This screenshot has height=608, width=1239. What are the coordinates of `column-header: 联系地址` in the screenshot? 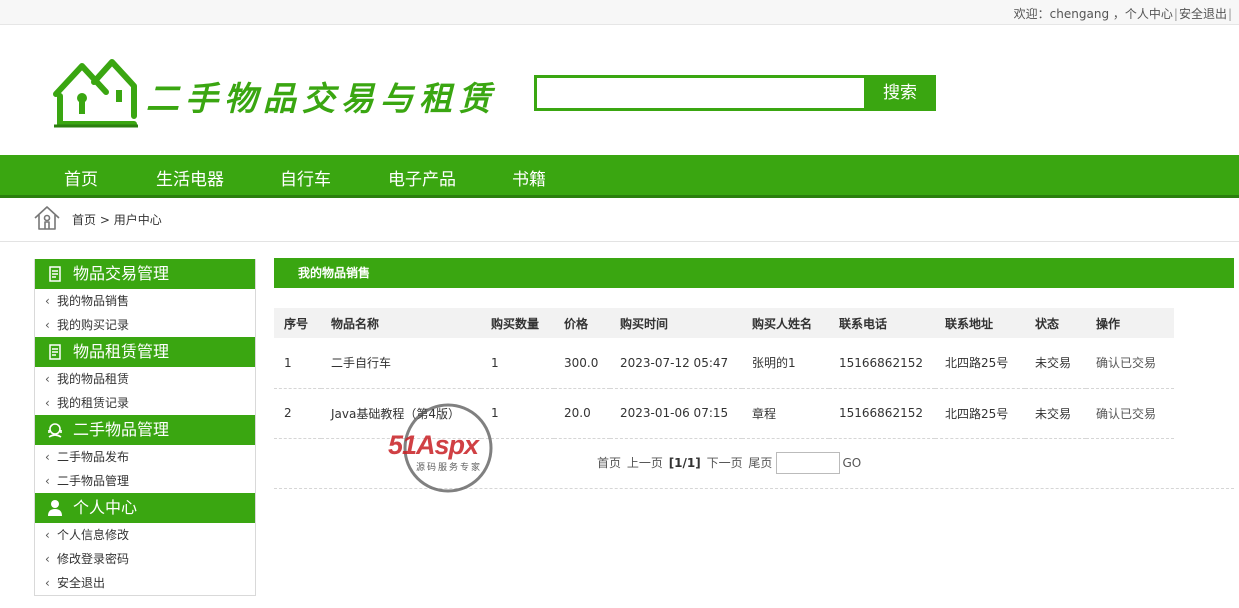 It's located at (969, 323).